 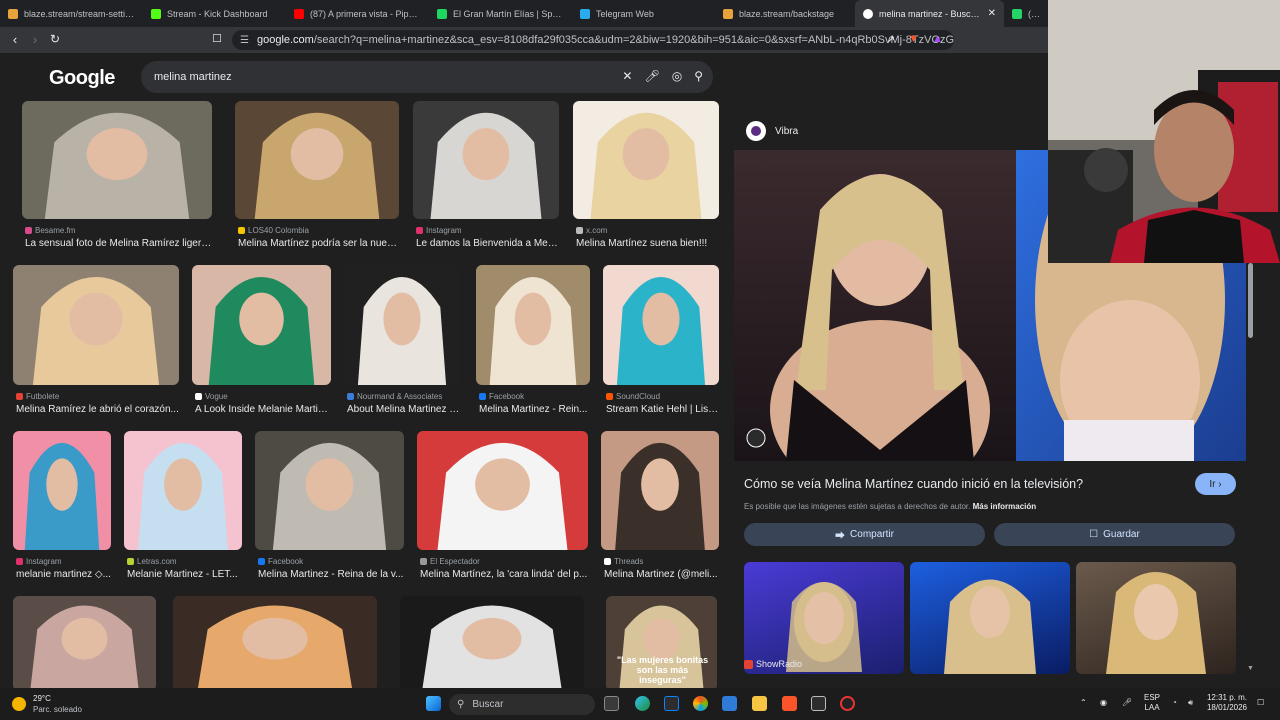 I want to click on chevron-up-icon: ⌃, so click(x=1083, y=703).